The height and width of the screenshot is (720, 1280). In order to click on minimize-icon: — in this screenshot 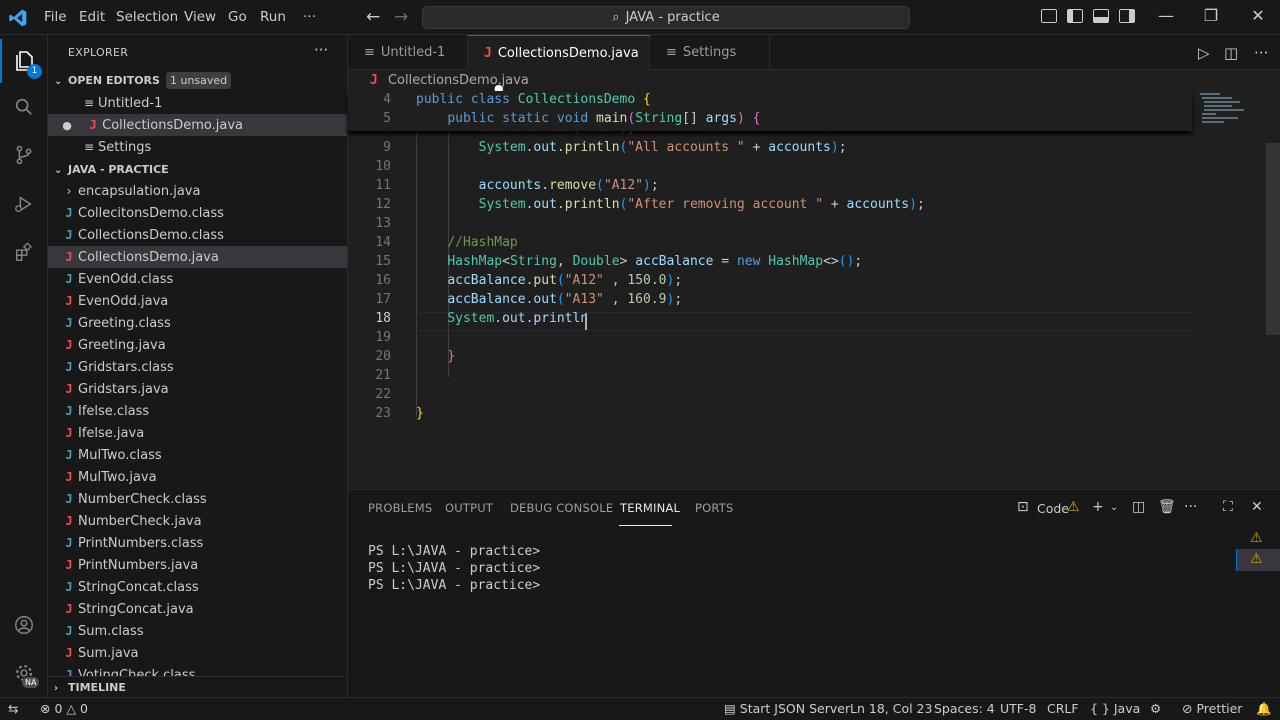, I will do `click(1166, 15)`.